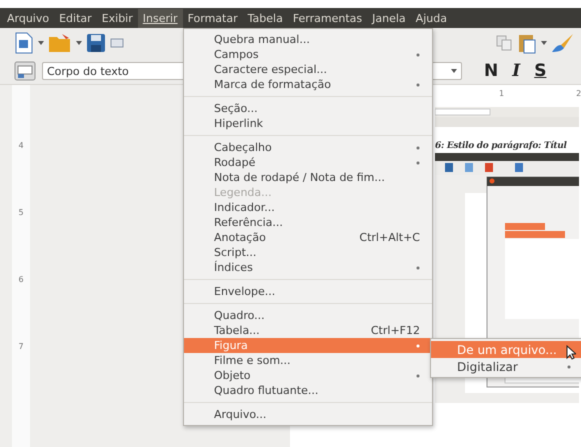 The image size is (581, 447). What do you see at coordinates (308, 237) in the screenshot?
I see `menu-item: Anotação Ctrl+Alt+C` at bounding box center [308, 237].